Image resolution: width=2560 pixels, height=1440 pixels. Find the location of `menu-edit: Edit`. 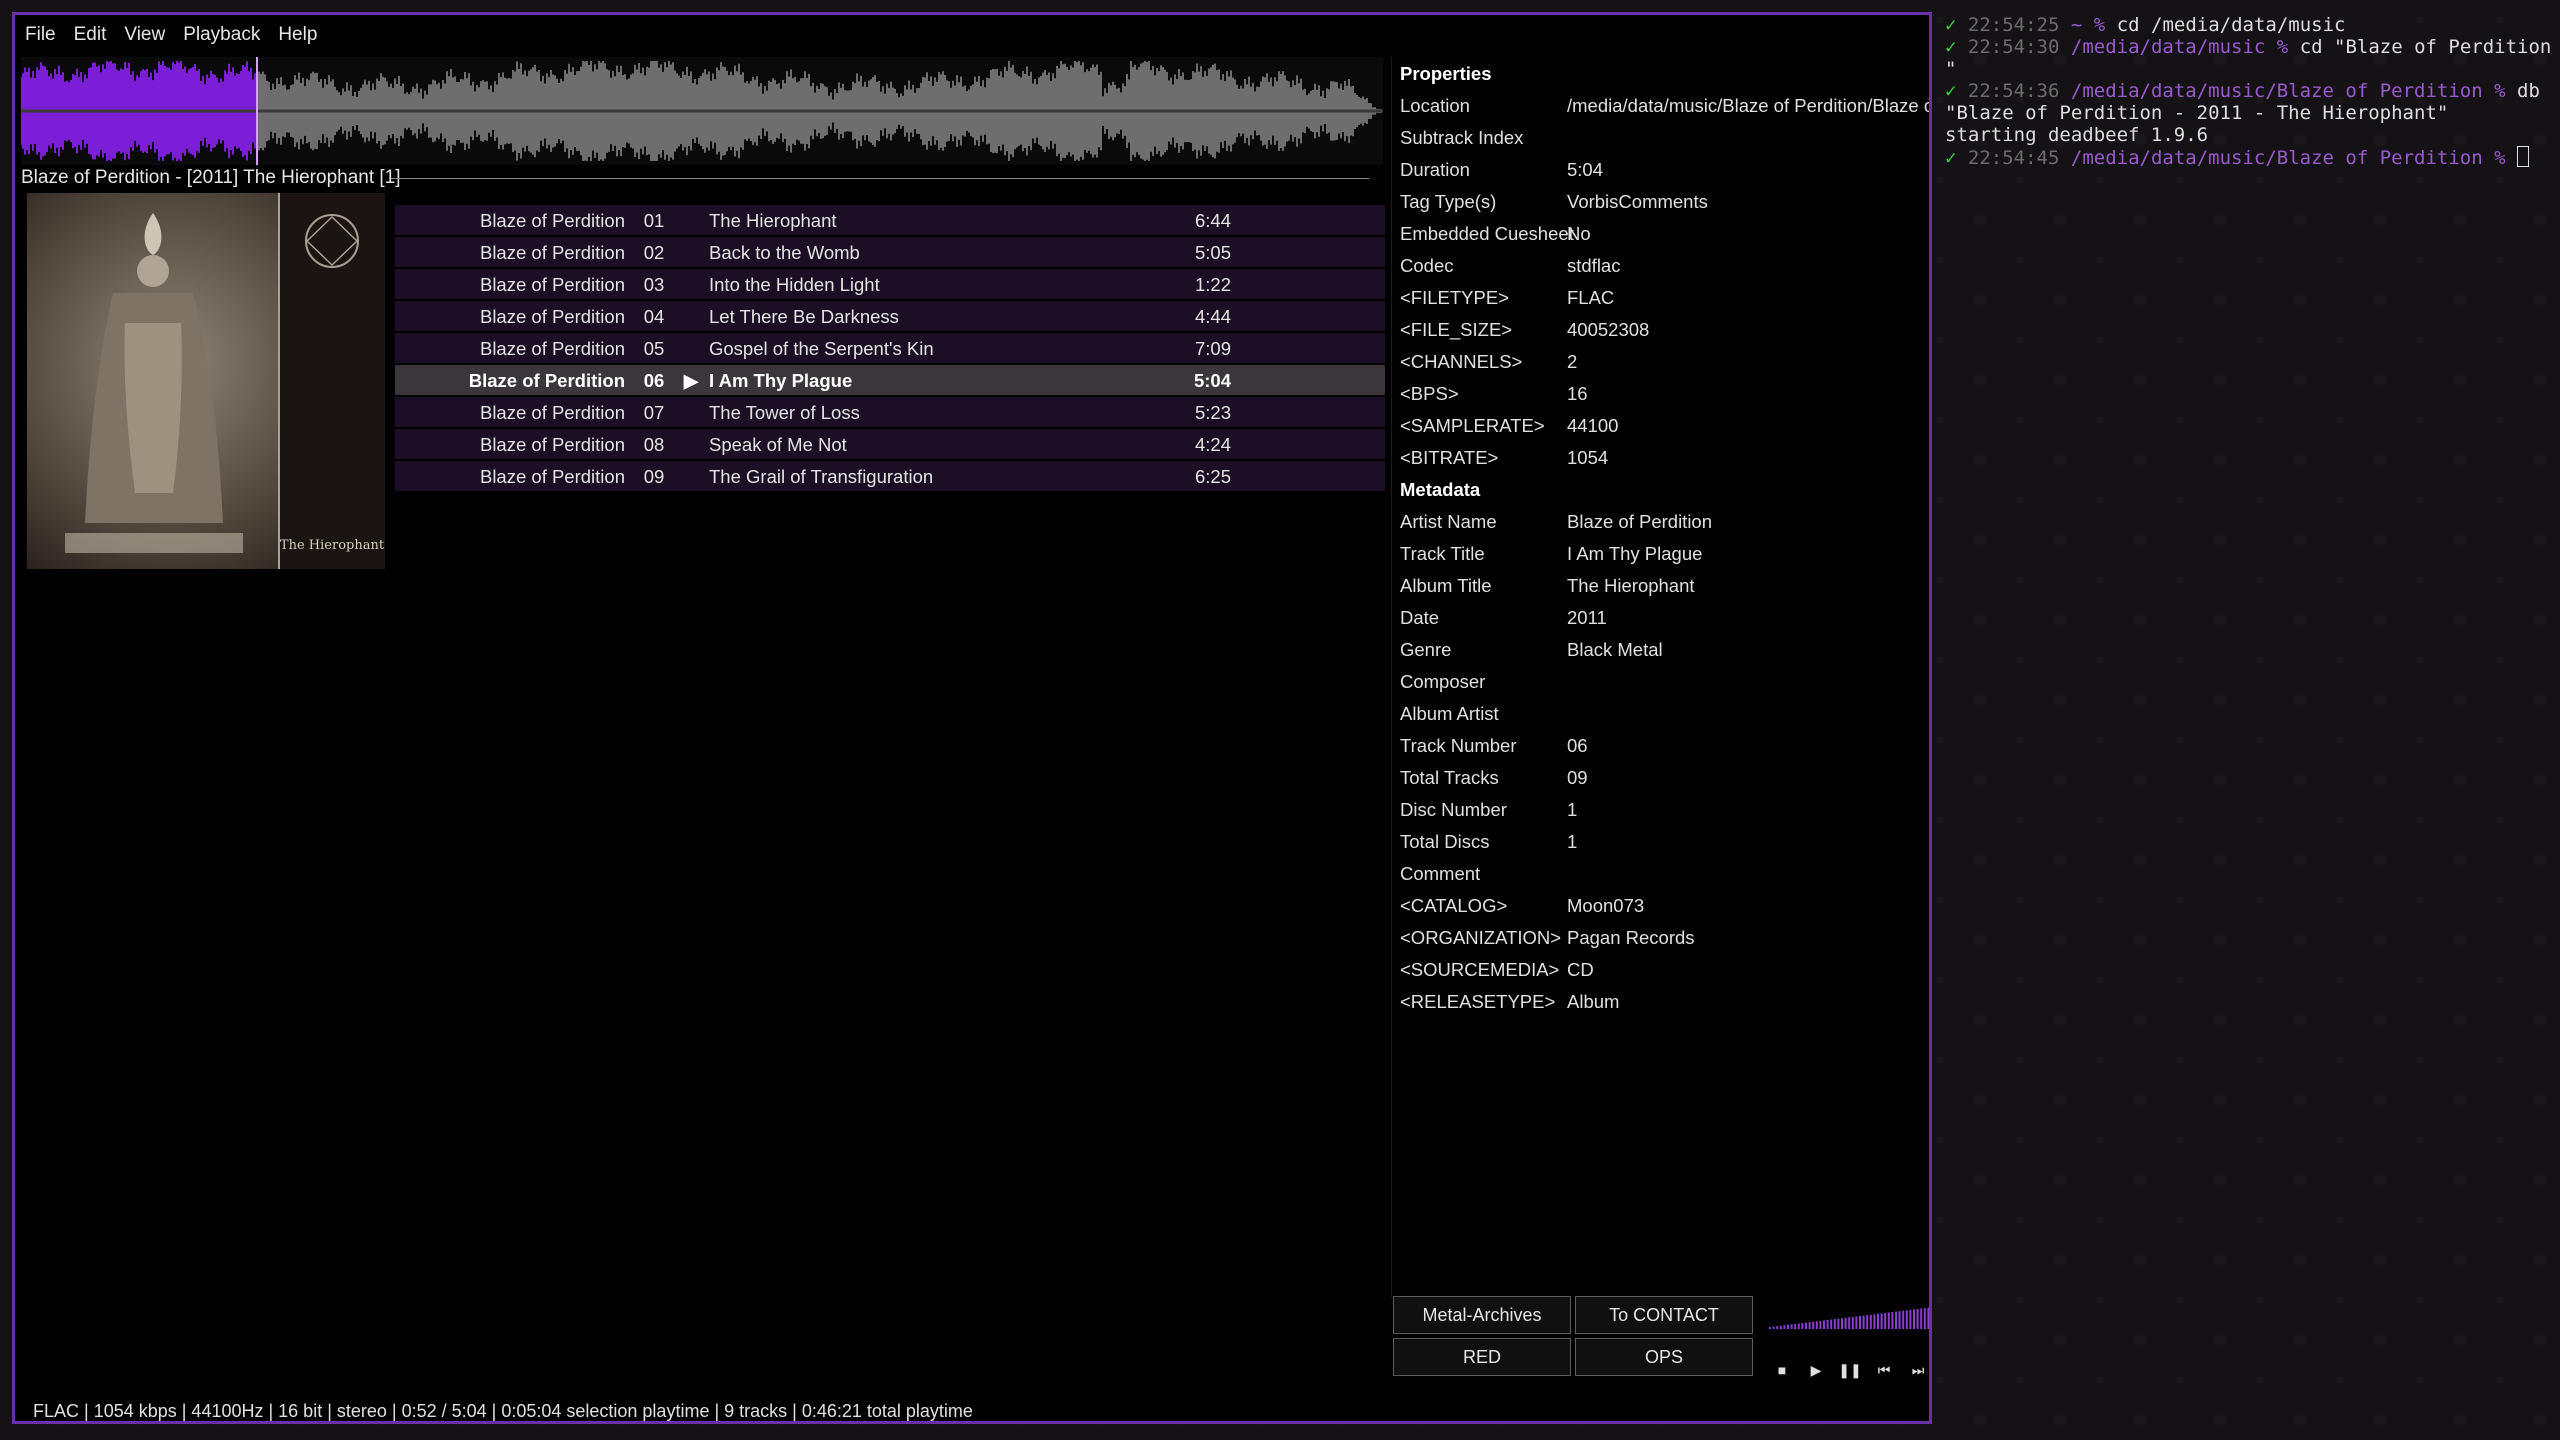

menu-edit: Edit is located at coordinates (90, 35).